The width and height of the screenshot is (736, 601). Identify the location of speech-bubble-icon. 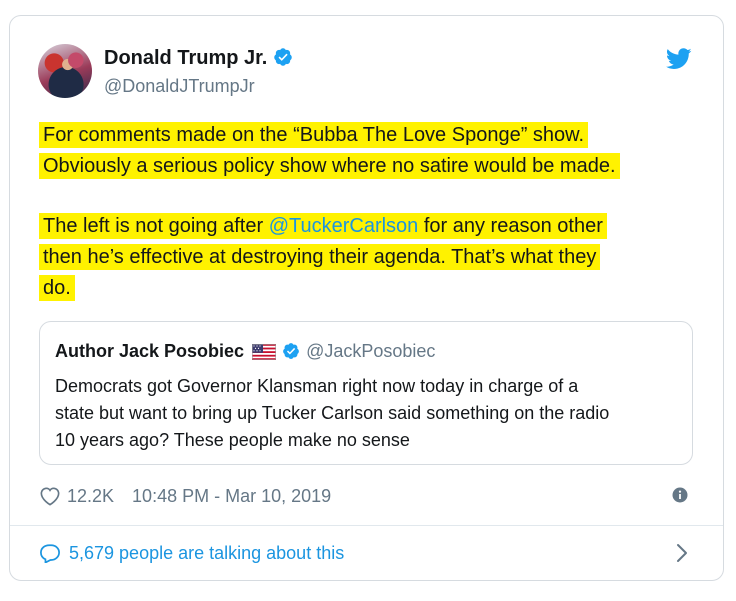
(50, 553).